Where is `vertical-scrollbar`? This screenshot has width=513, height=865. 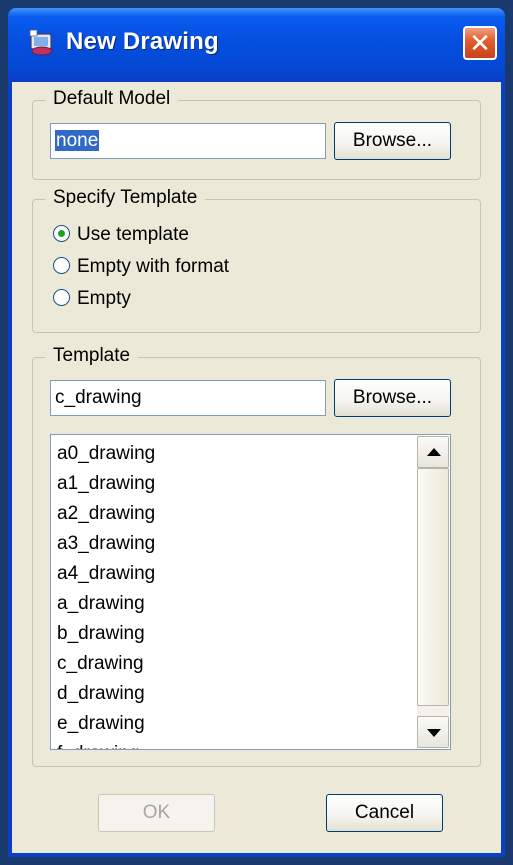 vertical-scrollbar is located at coordinates (433, 592).